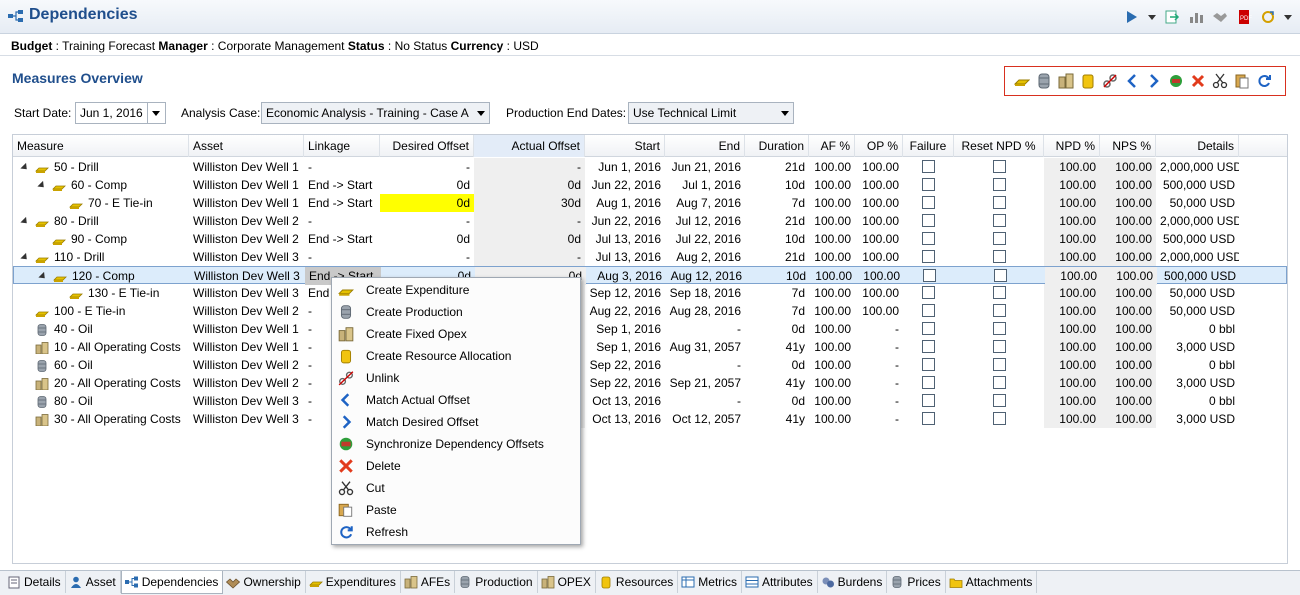  I want to click on menu-item-unlink: Unlink, so click(456, 378).